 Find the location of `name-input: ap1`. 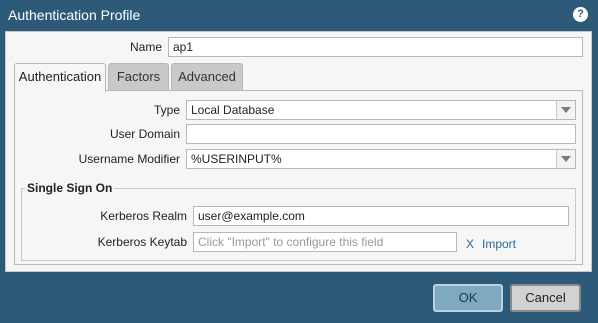

name-input: ap1 is located at coordinates (375, 47).